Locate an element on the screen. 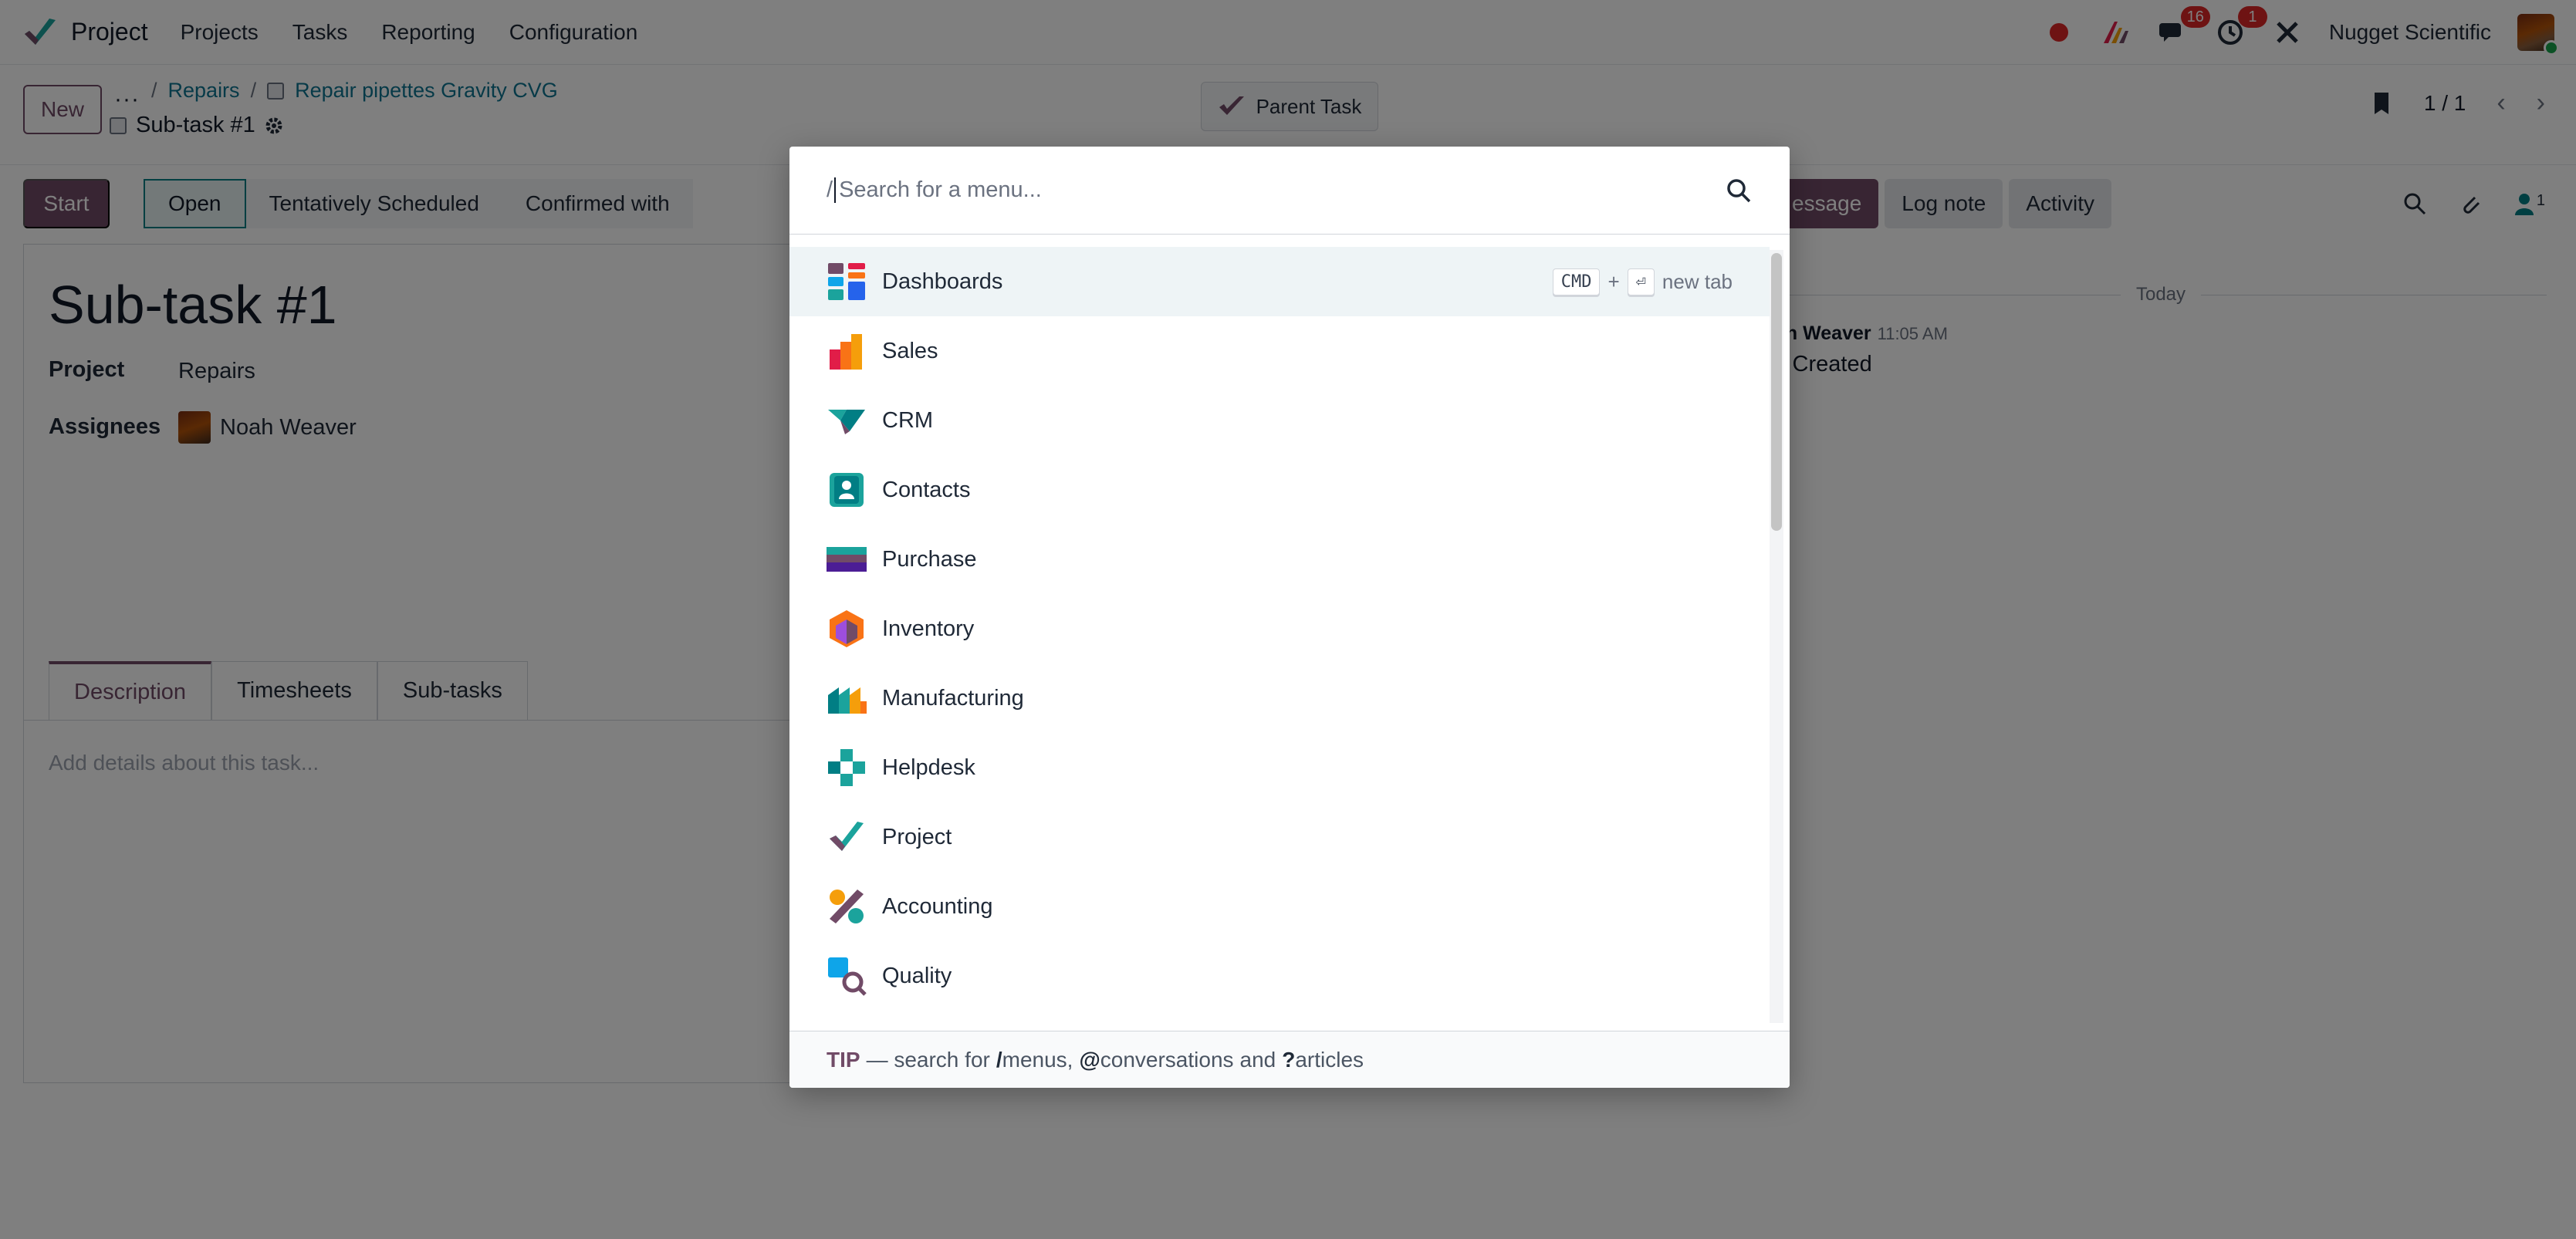 This screenshot has width=2576, height=1239. search-icon is located at coordinates (1739, 190).